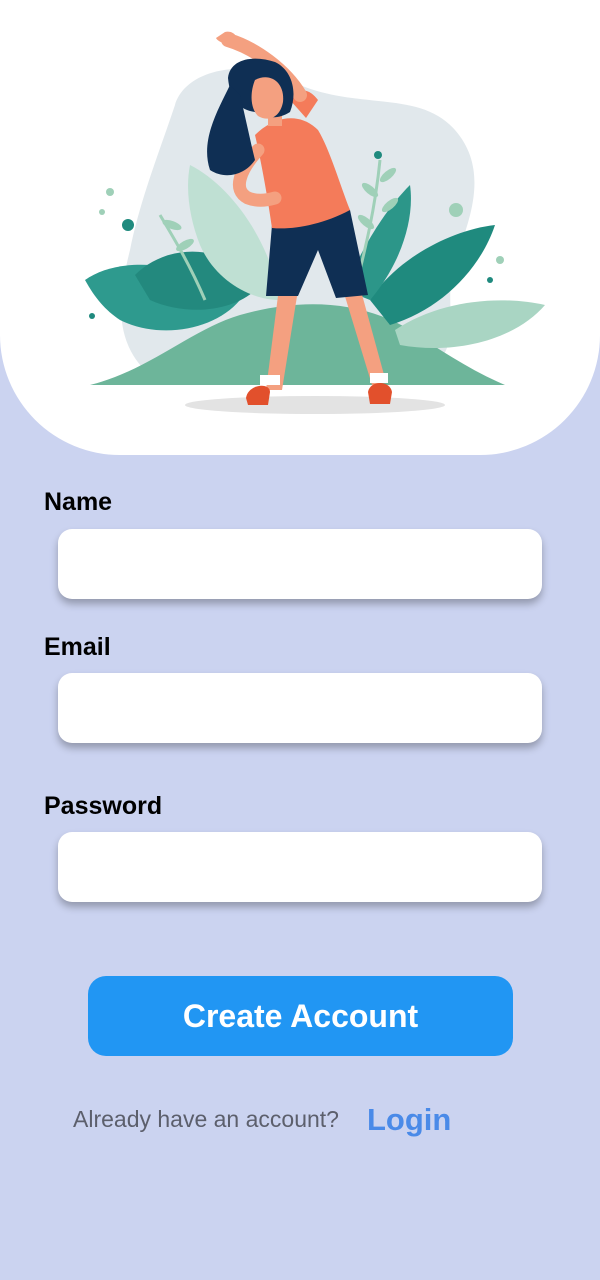 The height and width of the screenshot is (1280, 600). What do you see at coordinates (300, 867) in the screenshot?
I see `password-field` at bounding box center [300, 867].